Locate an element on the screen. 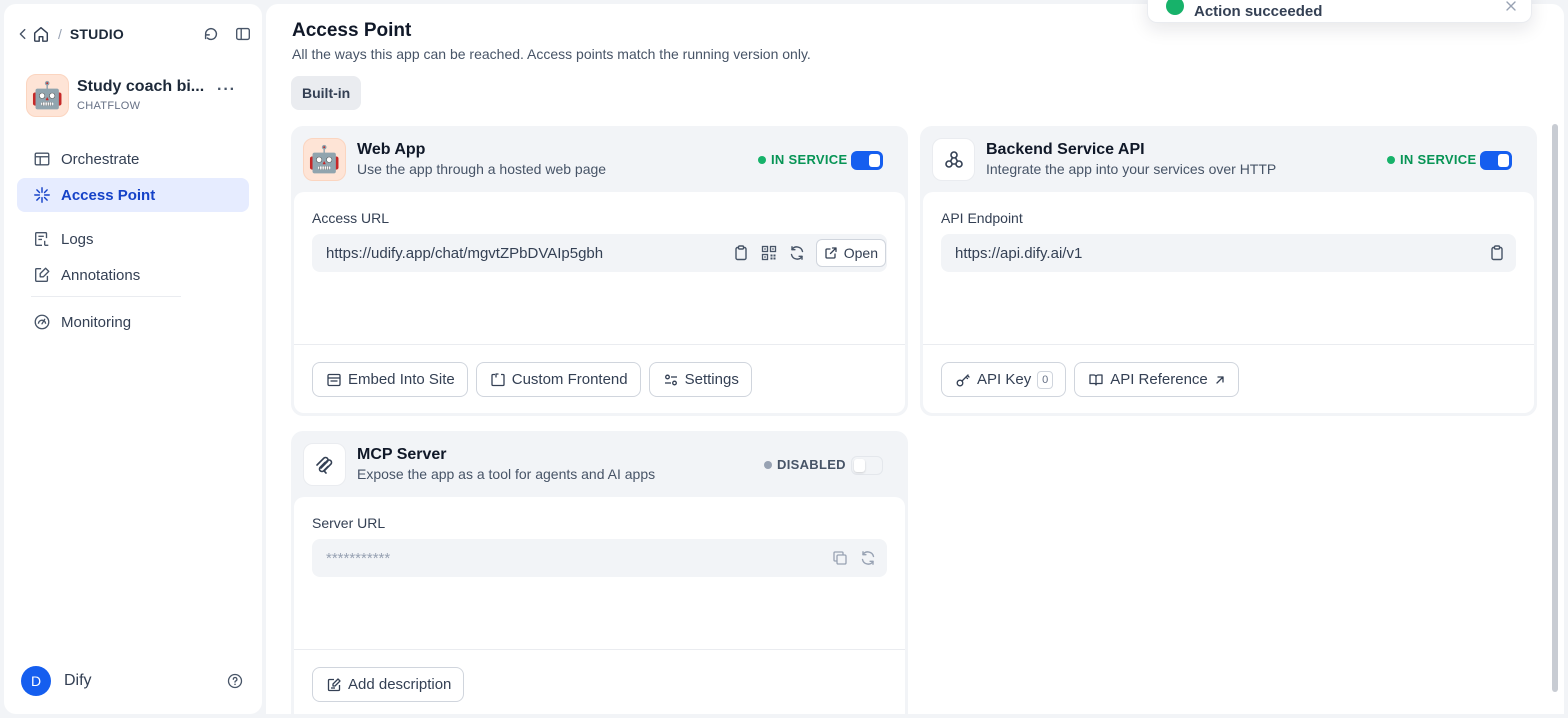 Image resolution: width=1568 pixels, height=718 pixels. status-badge: DISABLED is located at coordinates (805, 464).